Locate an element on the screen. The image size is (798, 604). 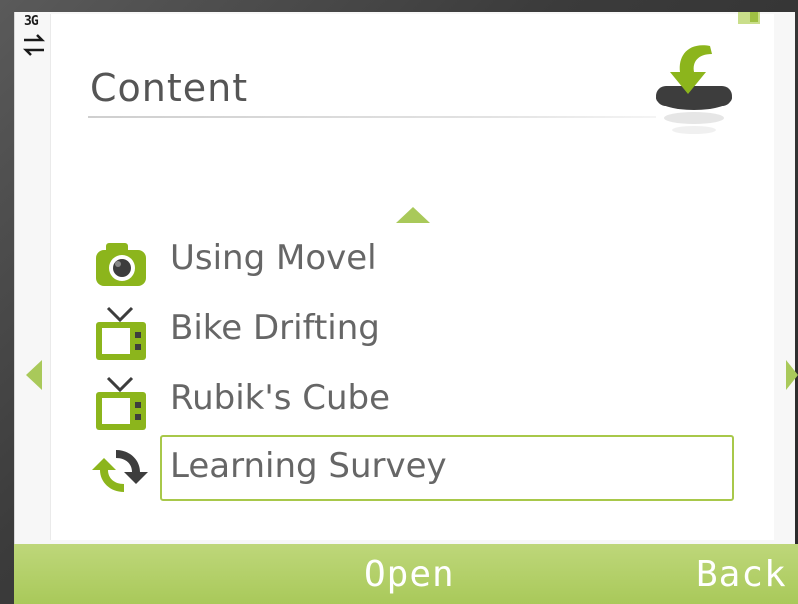
nav-left-arrow-icon is located at coordinates (34, 375).